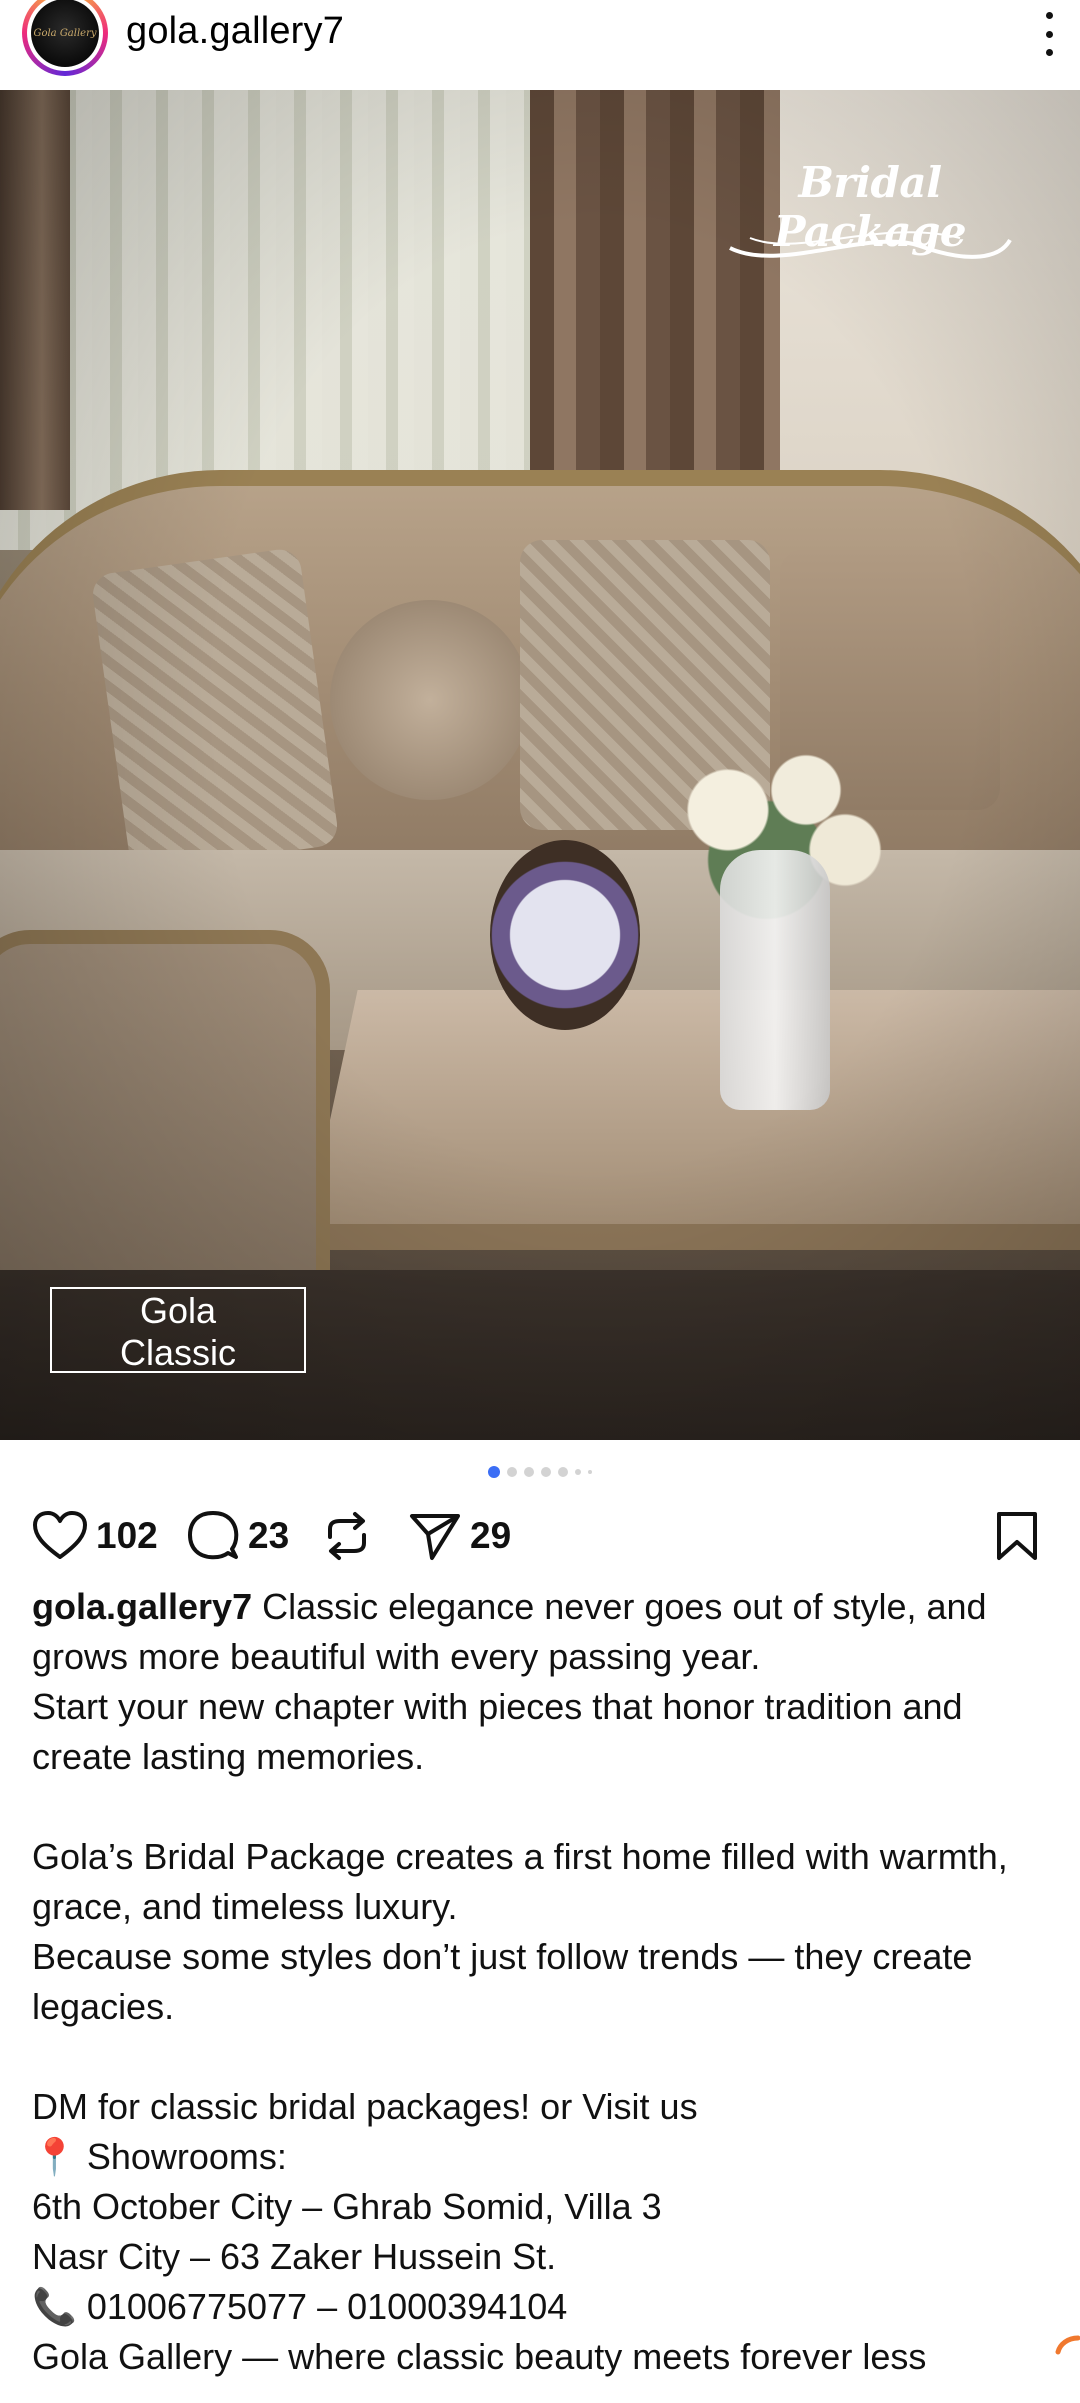  I want to click on gola-classic-label: Gola Classic, so click(178, 1330).